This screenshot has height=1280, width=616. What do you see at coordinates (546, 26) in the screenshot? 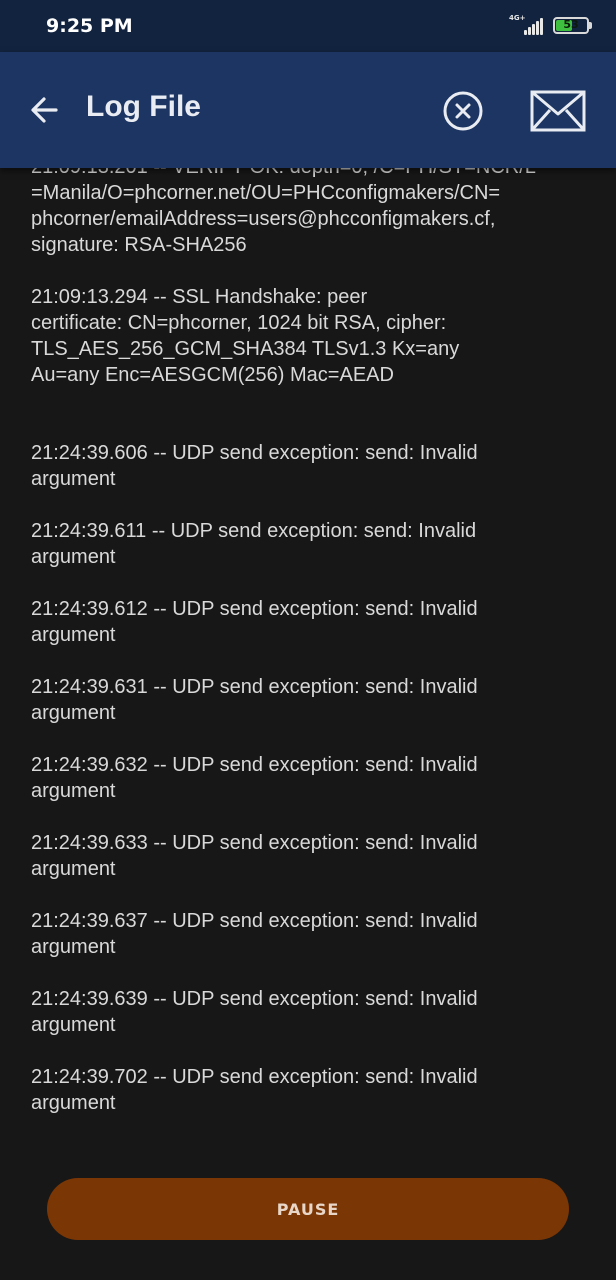
I see `status-icons: 4G+ 53` at bounding box center [546, 26].